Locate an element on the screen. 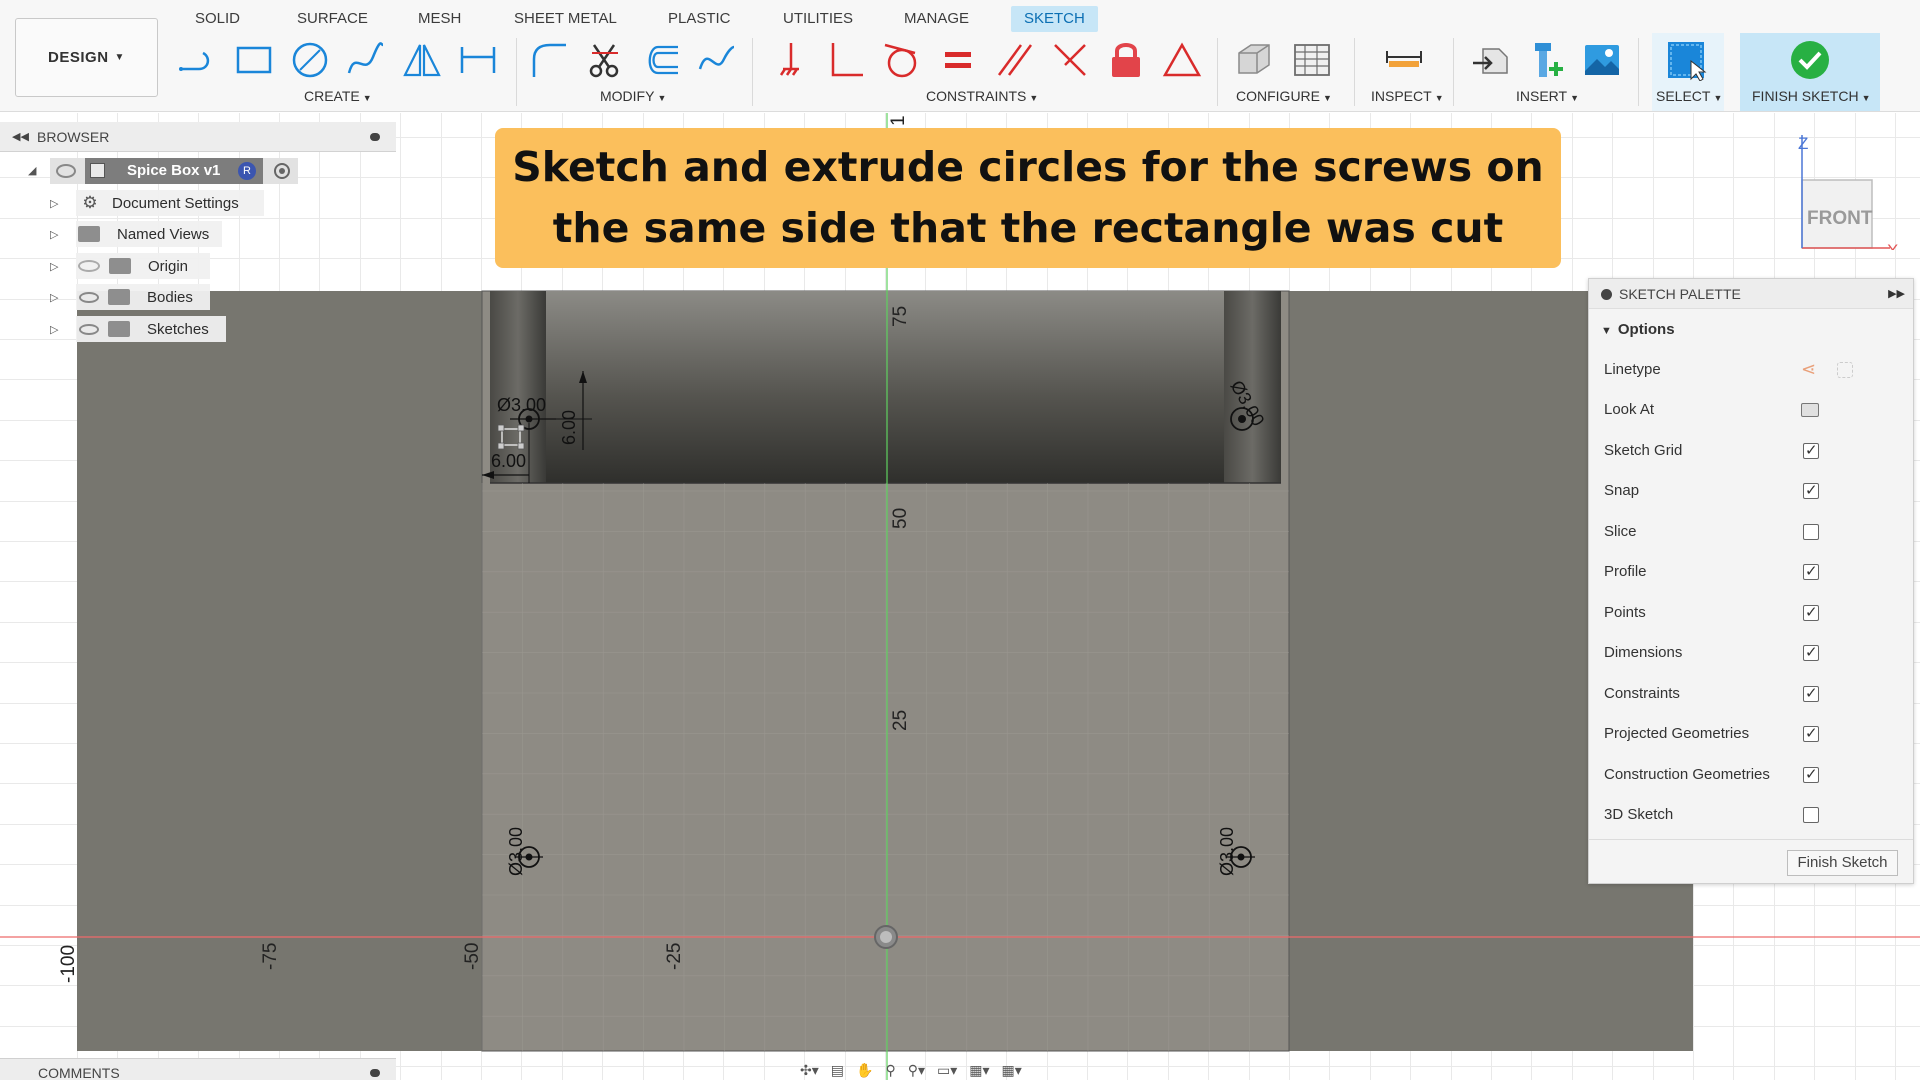  configure-menu: CONFIGURE ▼ is located at coordinates (1284, 96).